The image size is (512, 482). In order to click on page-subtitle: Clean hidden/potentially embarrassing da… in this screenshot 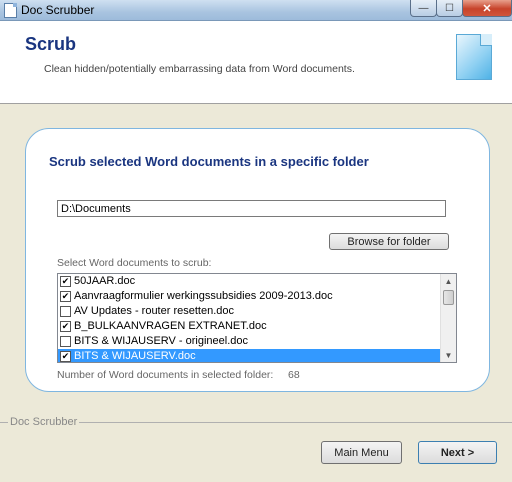, I will do `click(199, 69)`.